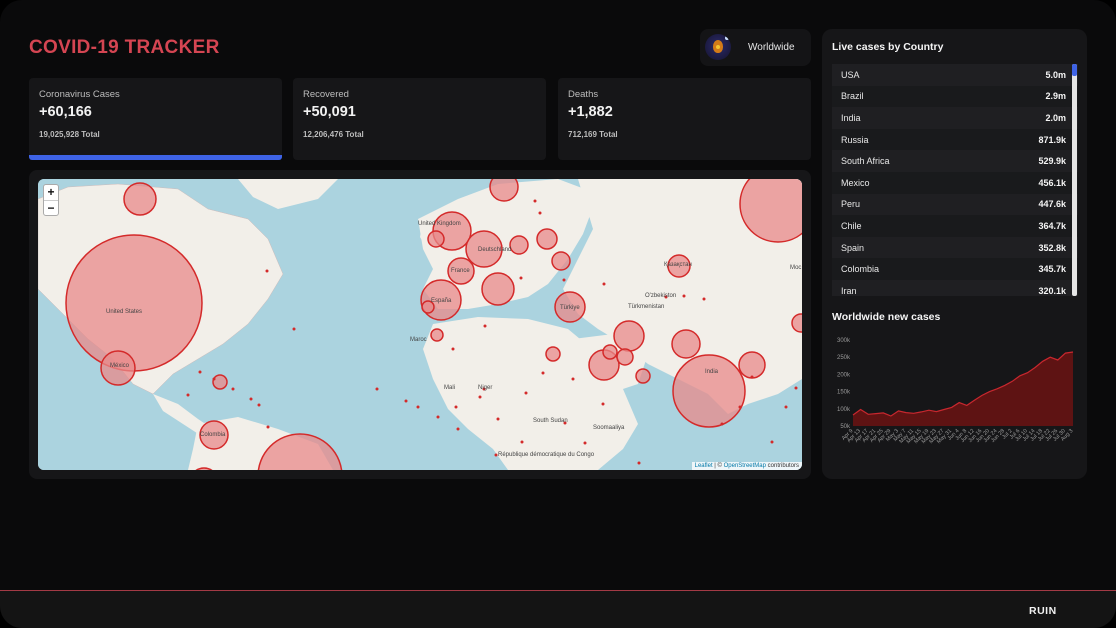 This screenshot has width=1116, height=628. I want to click on list-item: Mexico 456.1k, so click(955, 182).